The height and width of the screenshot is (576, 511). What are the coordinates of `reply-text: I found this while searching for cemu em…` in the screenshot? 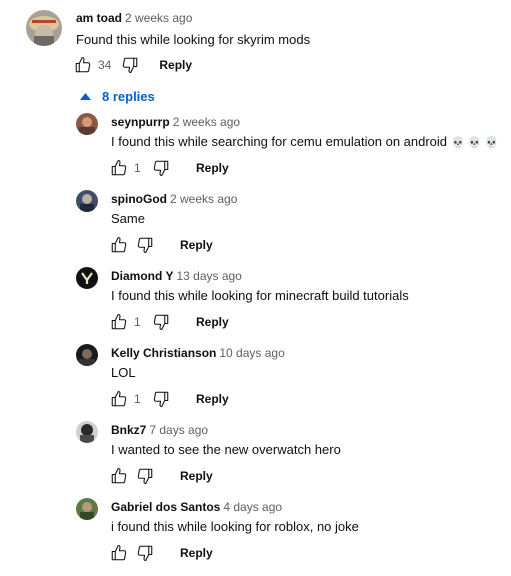 It's located at (279, 141).